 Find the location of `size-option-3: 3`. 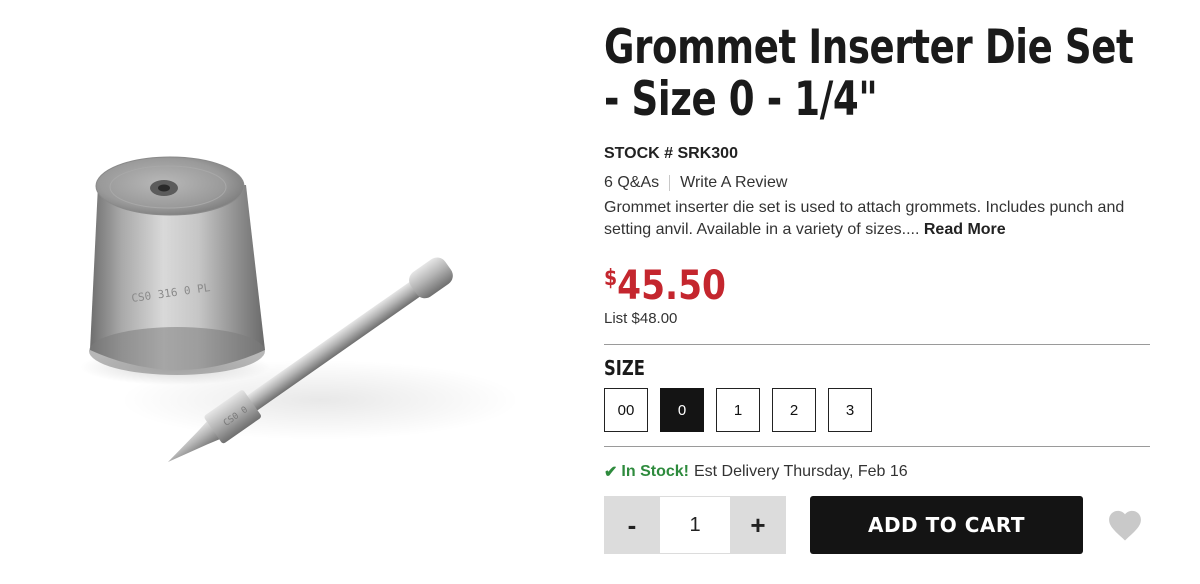

size-option-3: 3 is located at coordinates (850, 410).